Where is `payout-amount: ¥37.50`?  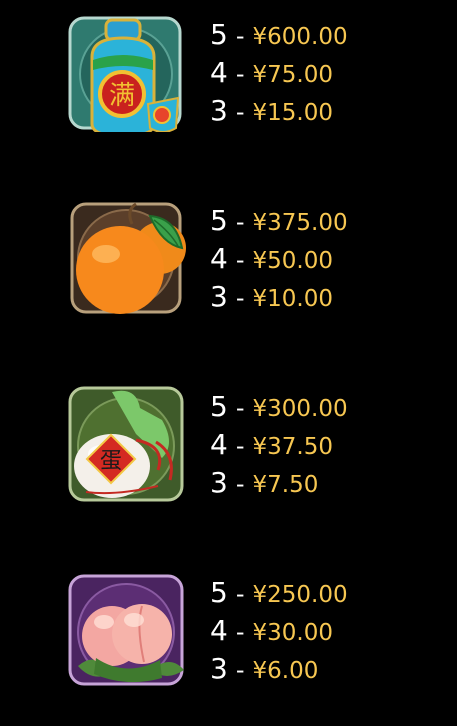 payout-amount: ¥37.50 is located at coordinates (292, 447).